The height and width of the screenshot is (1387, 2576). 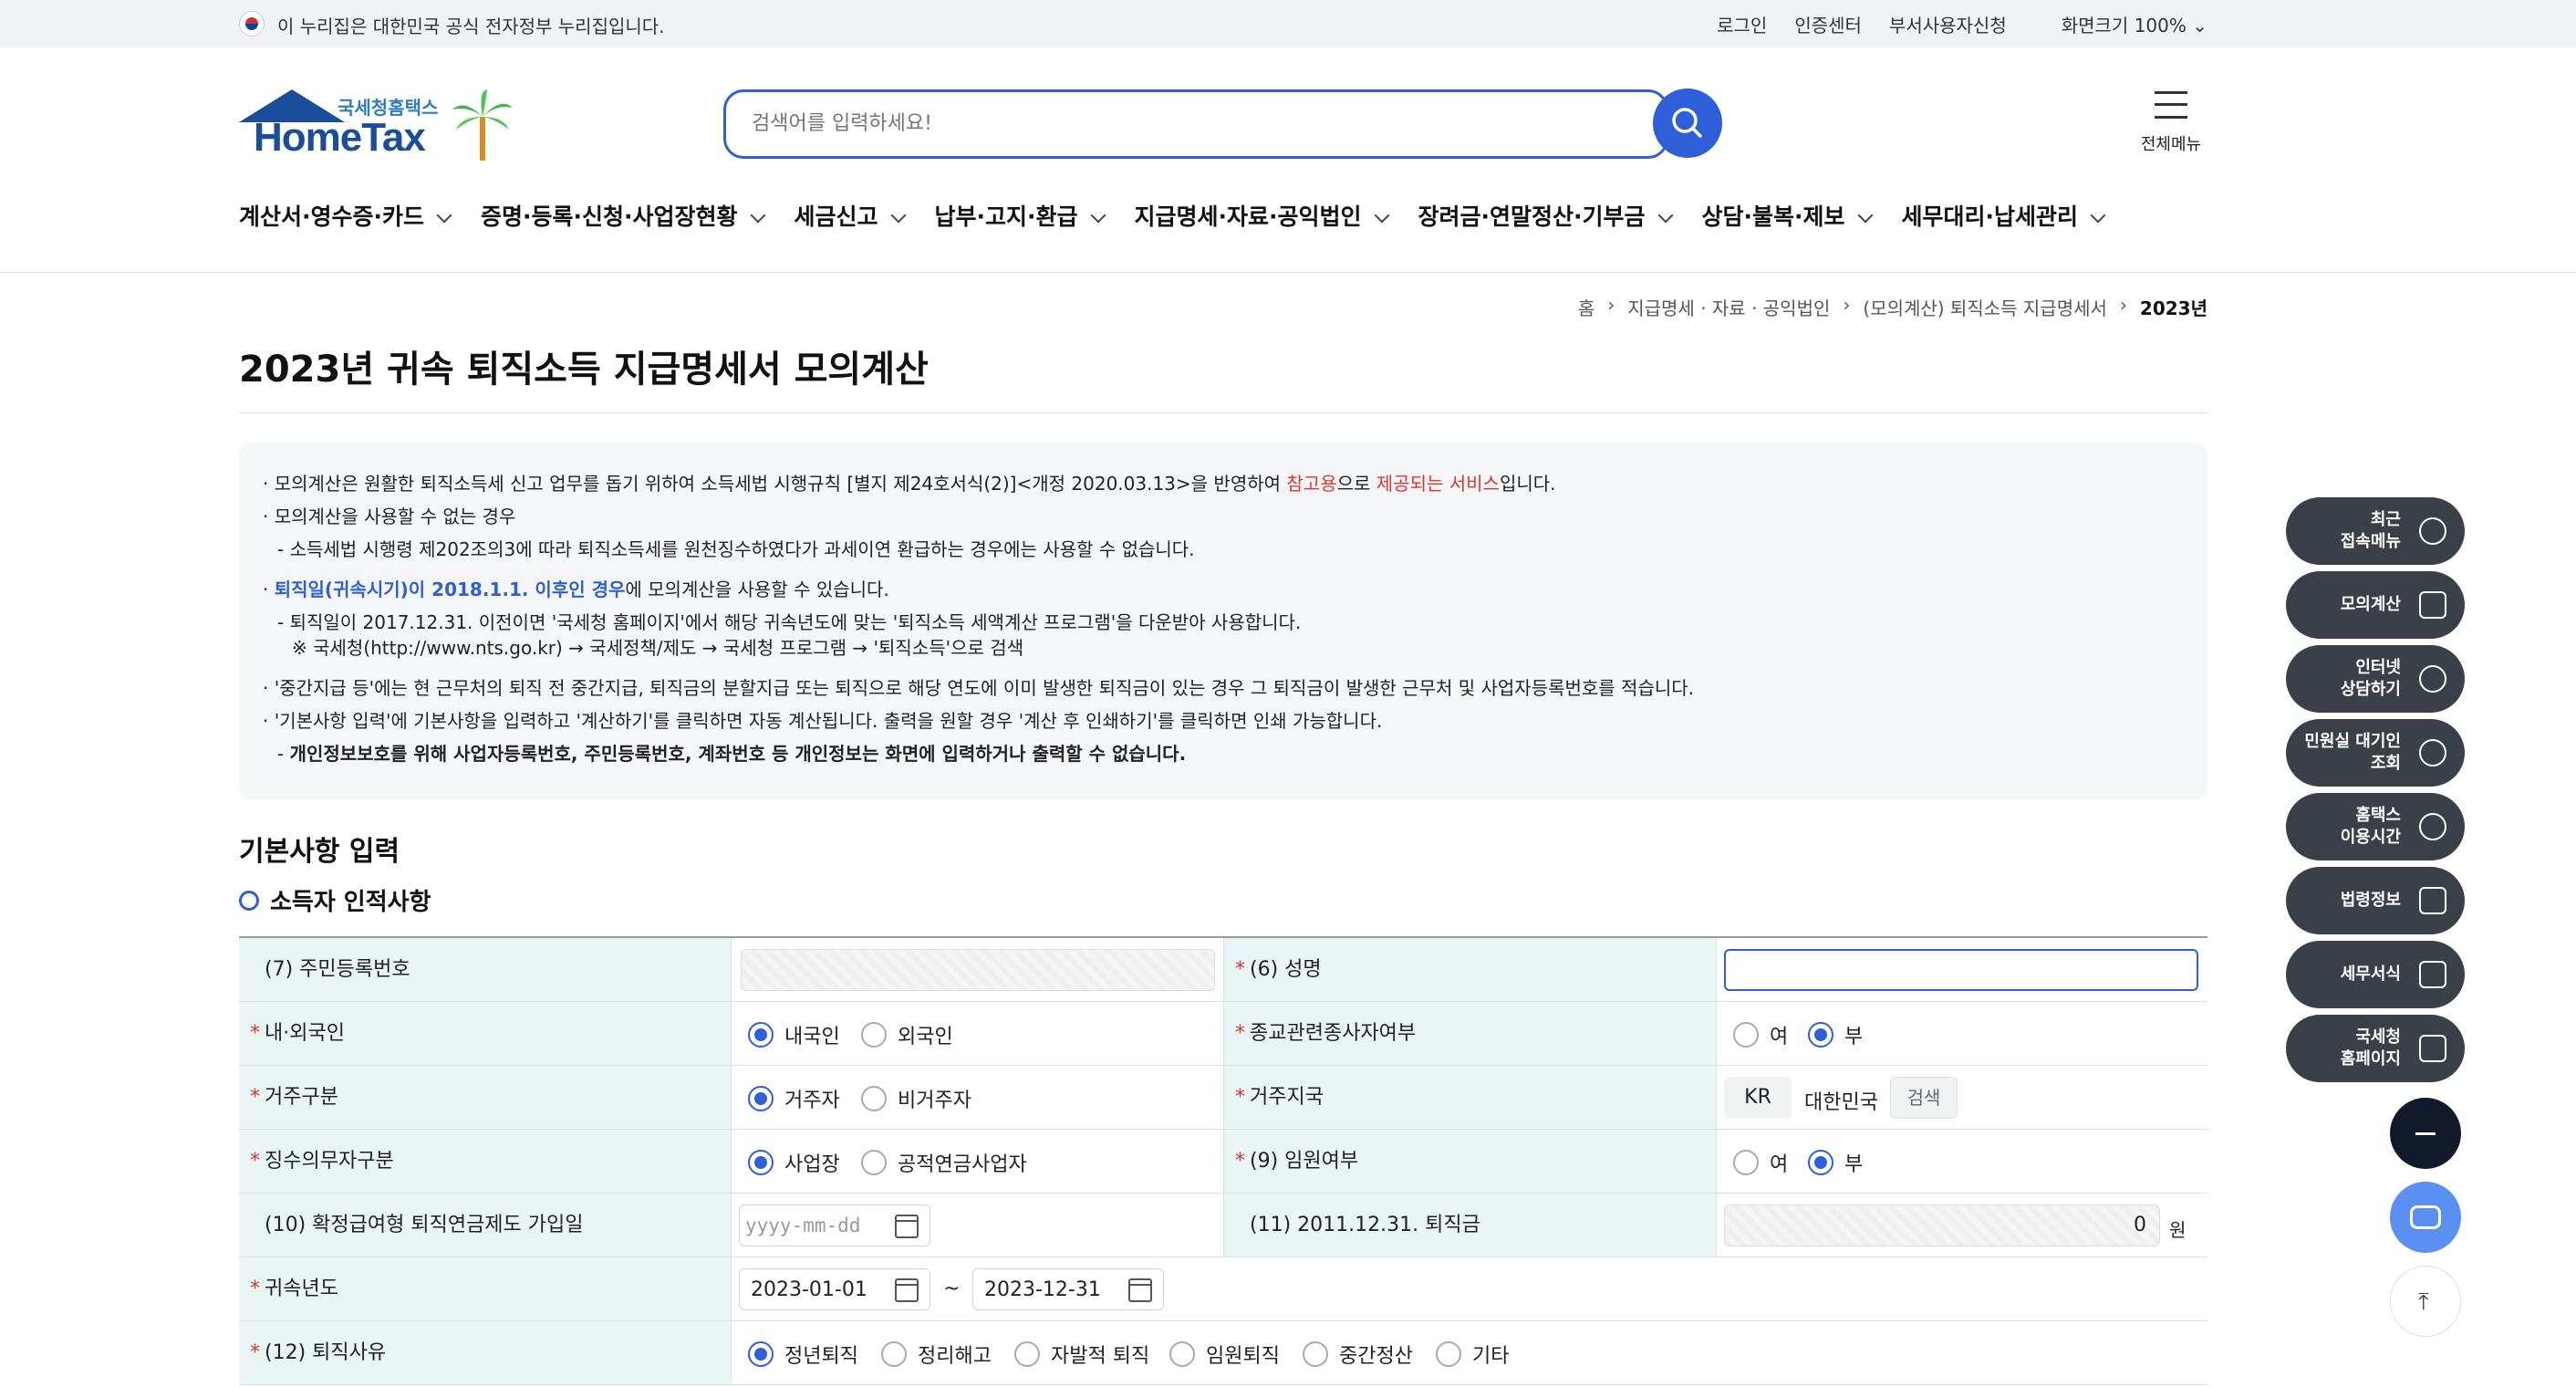 What do you see at coordinates (1586, 307) in the screenshot?
I see `breadcrumb-home: 홈` at bounding box center [1586, 307].